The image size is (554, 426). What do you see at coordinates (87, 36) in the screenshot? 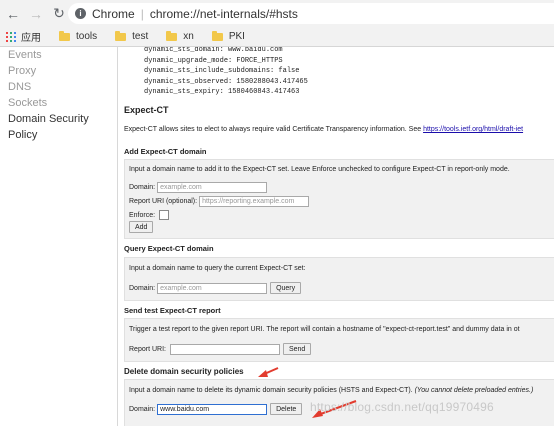
I see `bookmark-folder-label: tools` at bounding box center [87, 36].